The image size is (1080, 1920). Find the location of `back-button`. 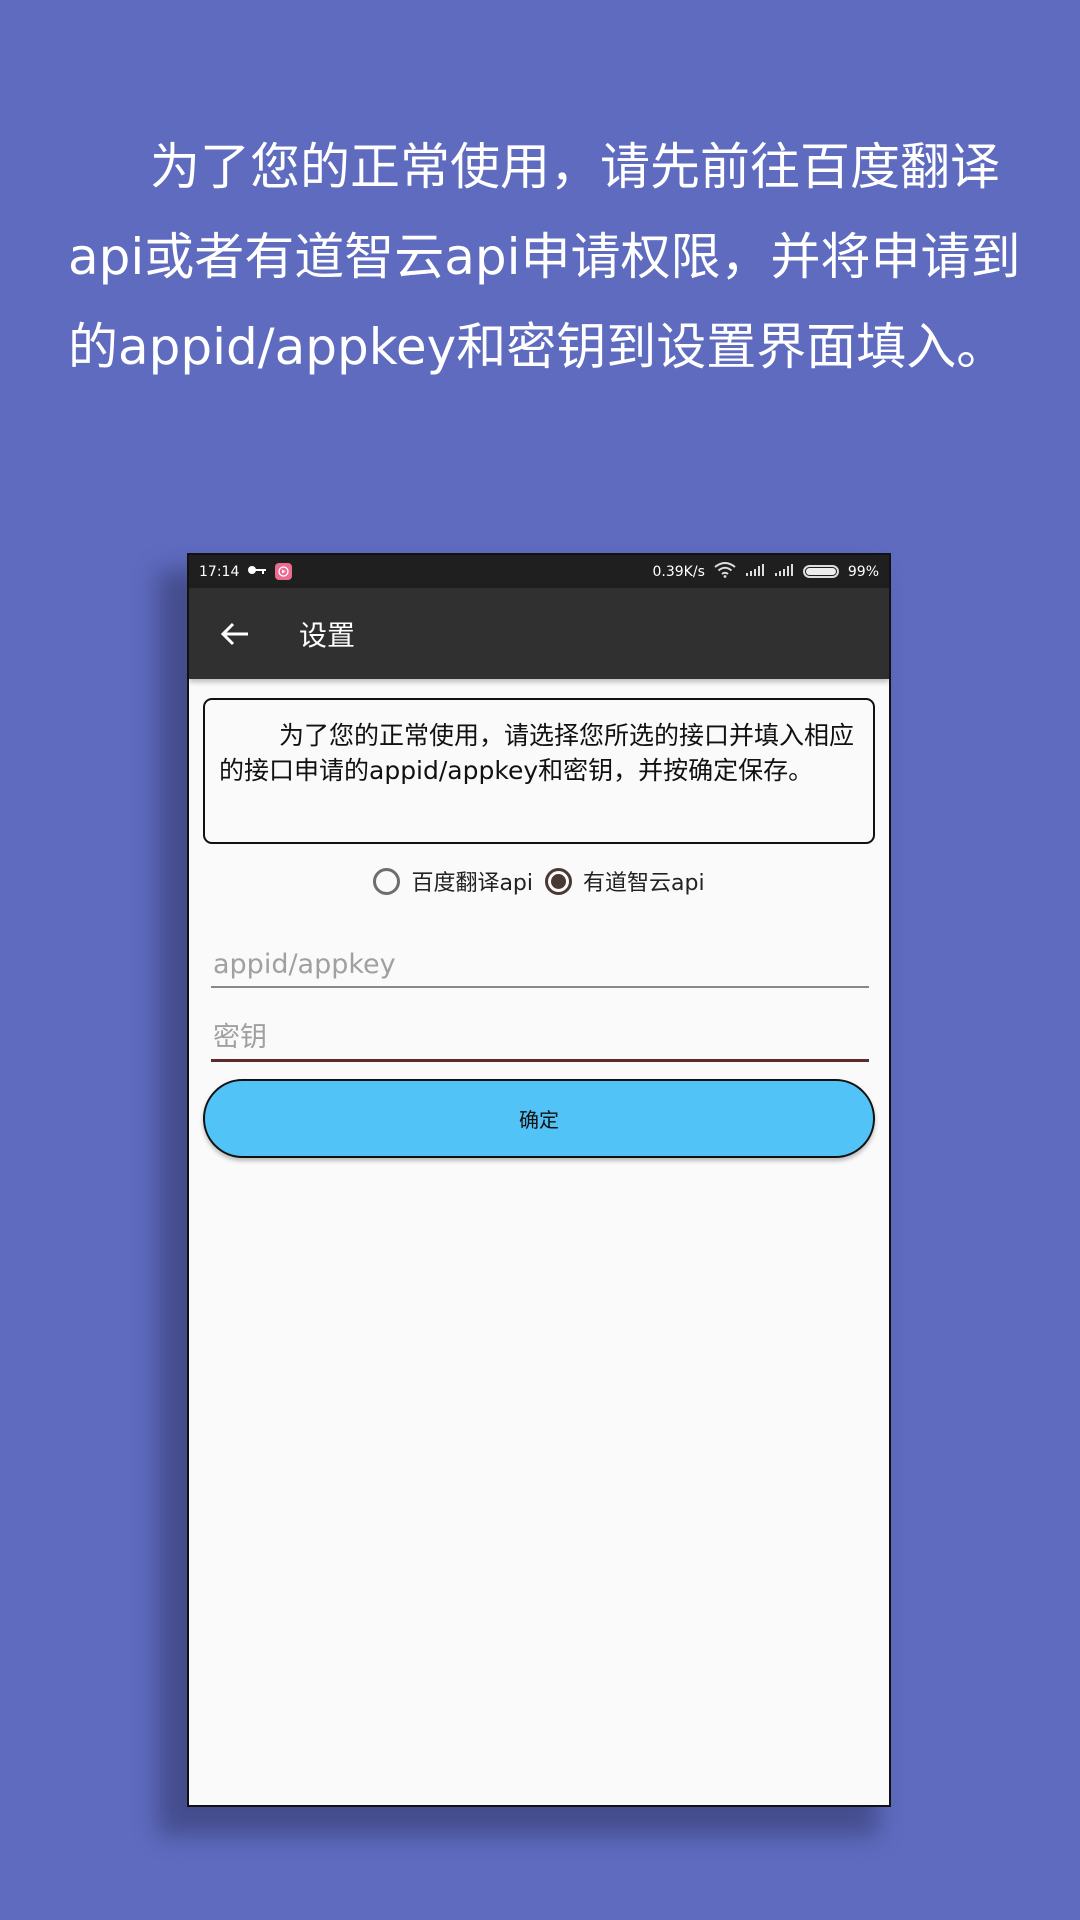

back-button is located at coordinates (235, 634).